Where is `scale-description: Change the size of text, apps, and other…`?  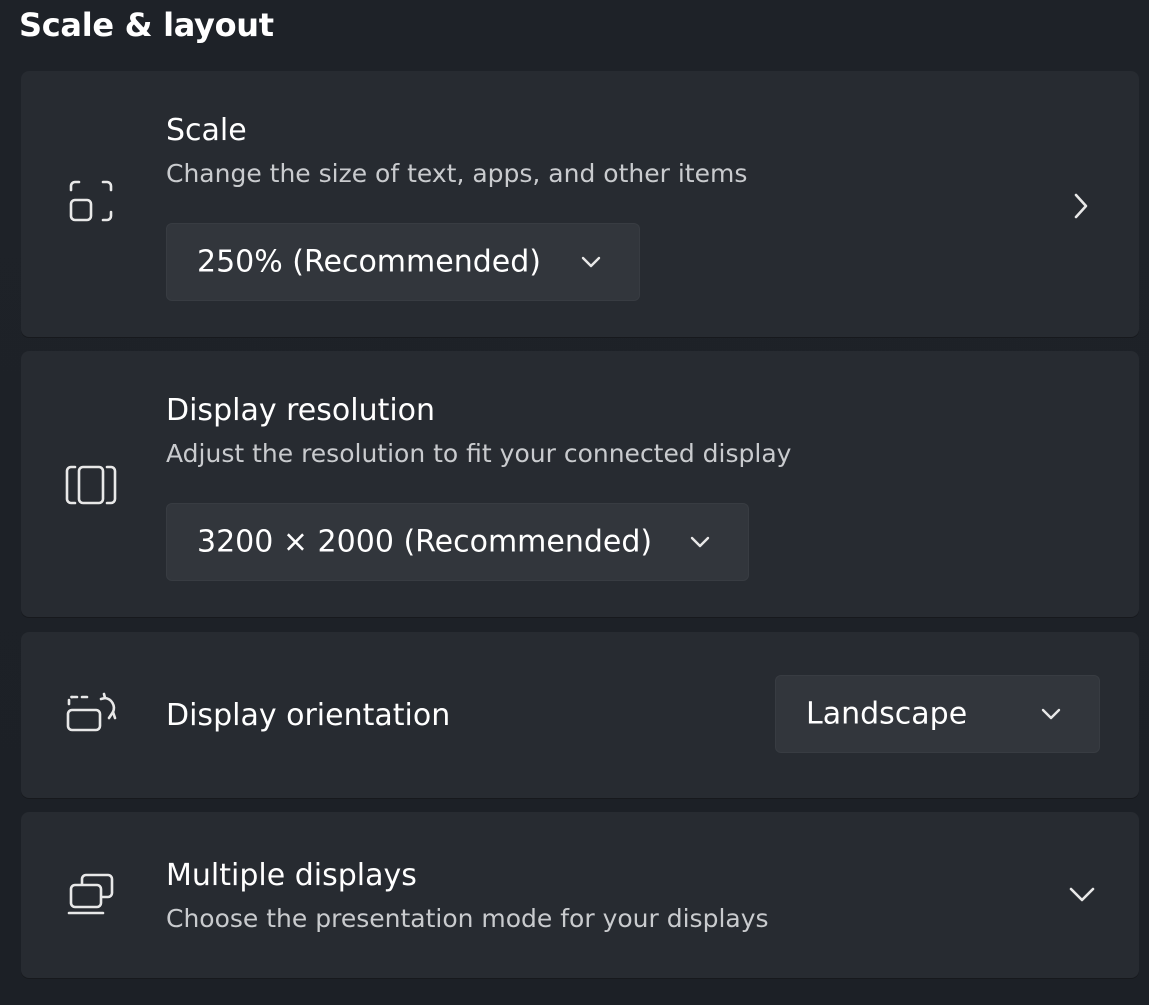
scale-description: Change the size of text, apps, and other… is located at coordinates (457, 173).